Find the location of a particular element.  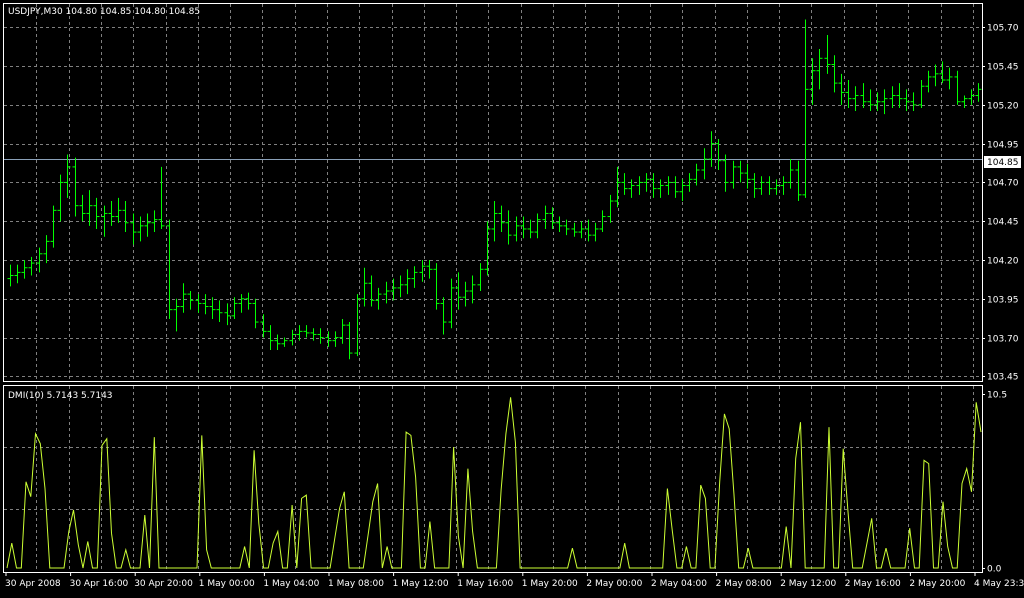

price-tick-label: 105.20 is located at coordinates (1003, 107).